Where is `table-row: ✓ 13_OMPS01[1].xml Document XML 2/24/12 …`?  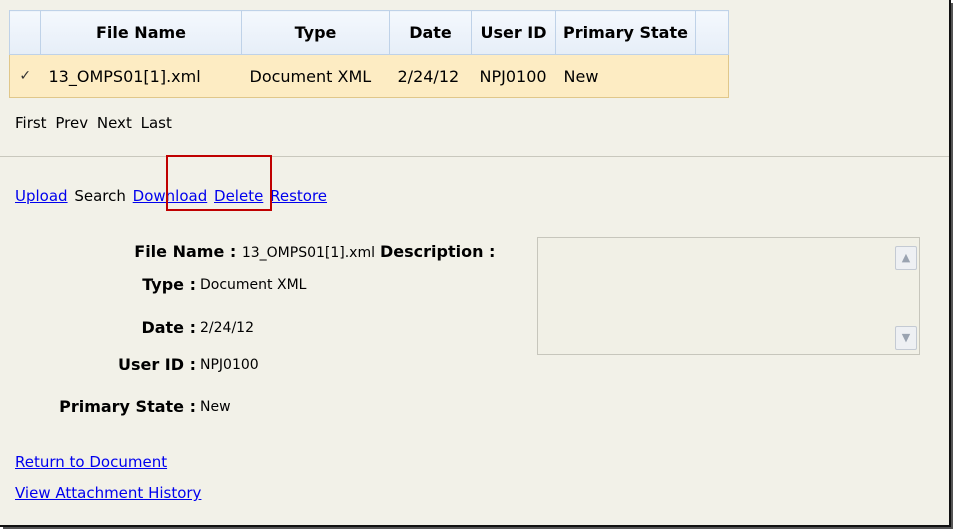
table-row: ✓ 13_OMPS01[1].xml Document XML 2/24/12 … is located at coordinates (369, 76).